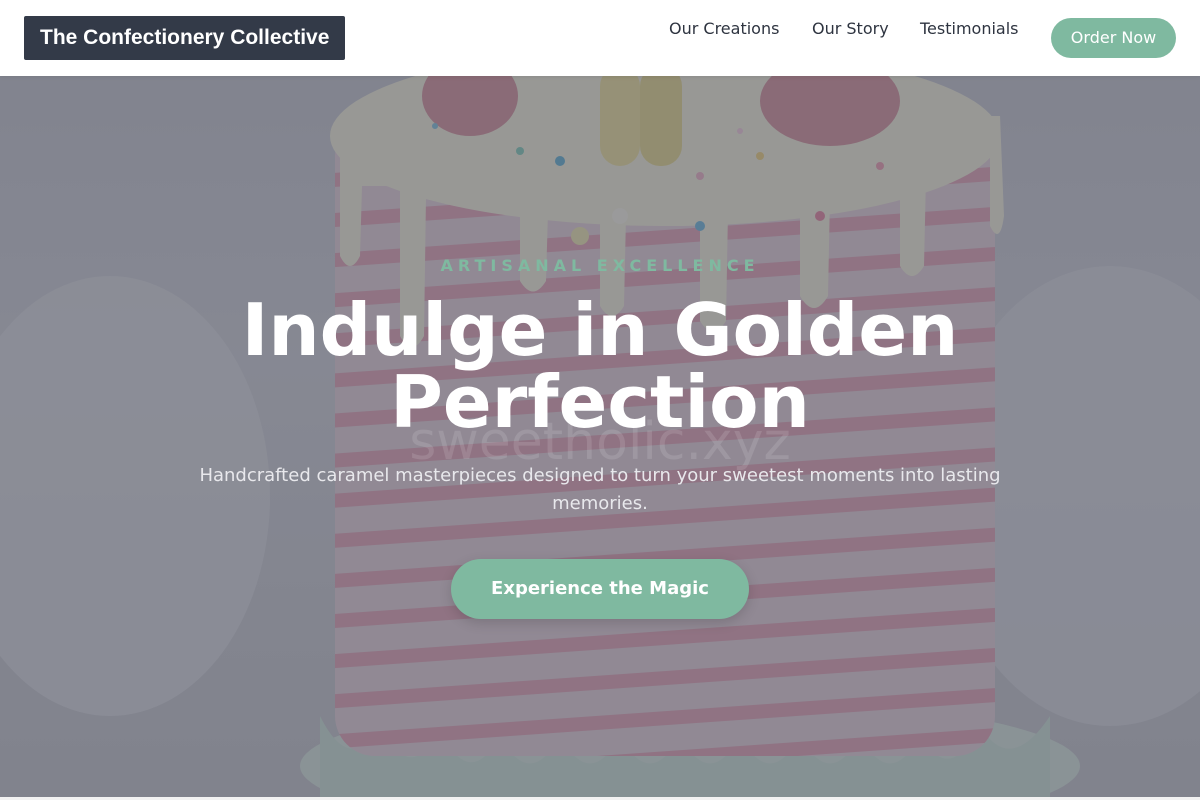 The height and width of the screenshot is (800, 1200). Describe the element at coordinates (850, 29) in the screenshot. I see `nav-link-our-story: Our Story` at that location.